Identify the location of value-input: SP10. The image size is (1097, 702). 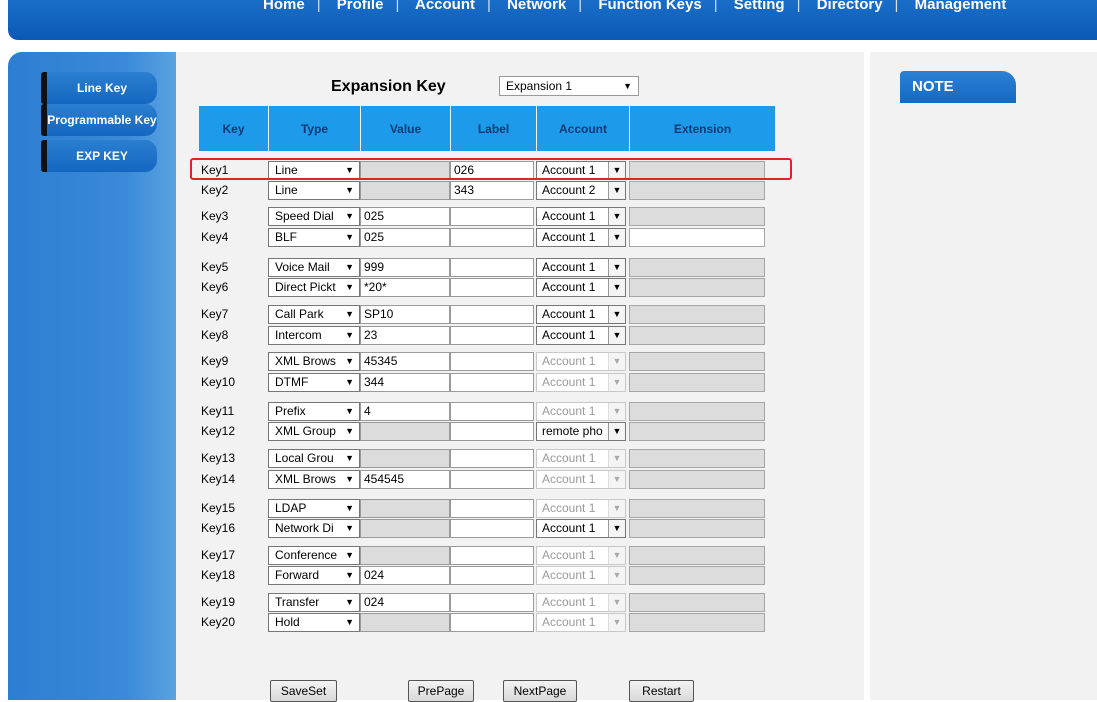
(405, 314).